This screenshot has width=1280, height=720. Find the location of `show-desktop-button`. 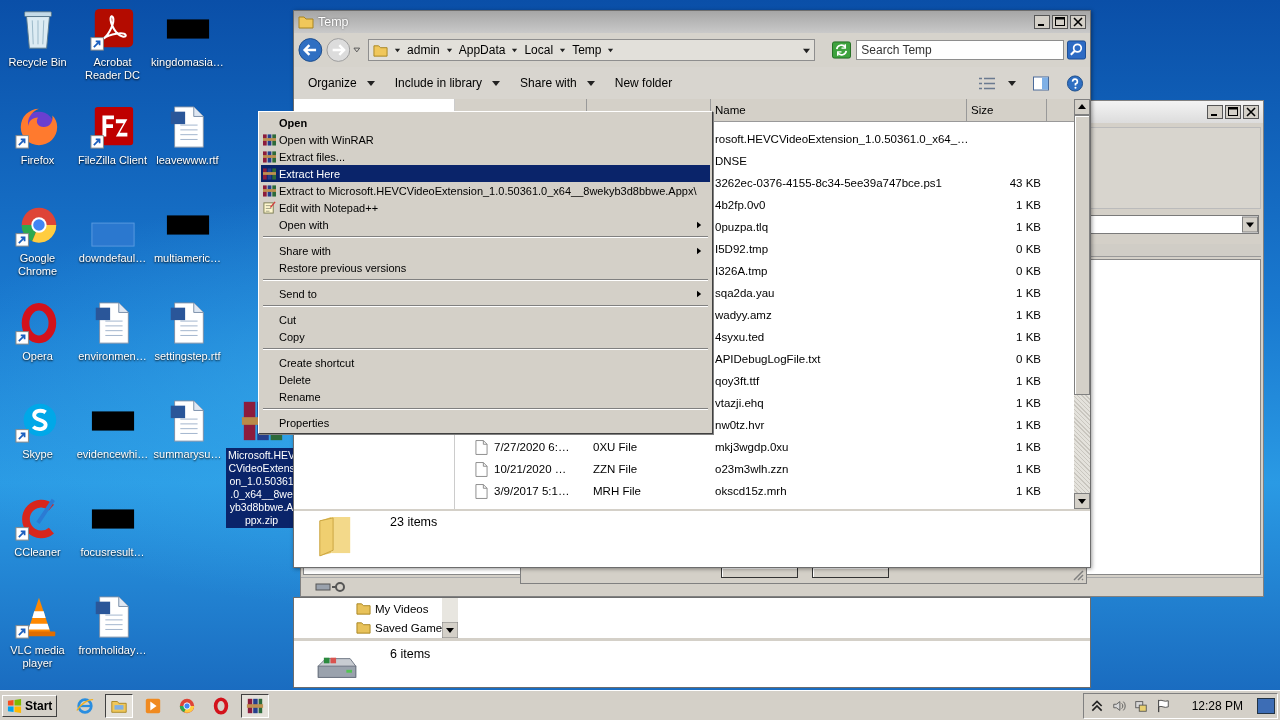

show-desktop-button is located at coordinates (1266, 705).